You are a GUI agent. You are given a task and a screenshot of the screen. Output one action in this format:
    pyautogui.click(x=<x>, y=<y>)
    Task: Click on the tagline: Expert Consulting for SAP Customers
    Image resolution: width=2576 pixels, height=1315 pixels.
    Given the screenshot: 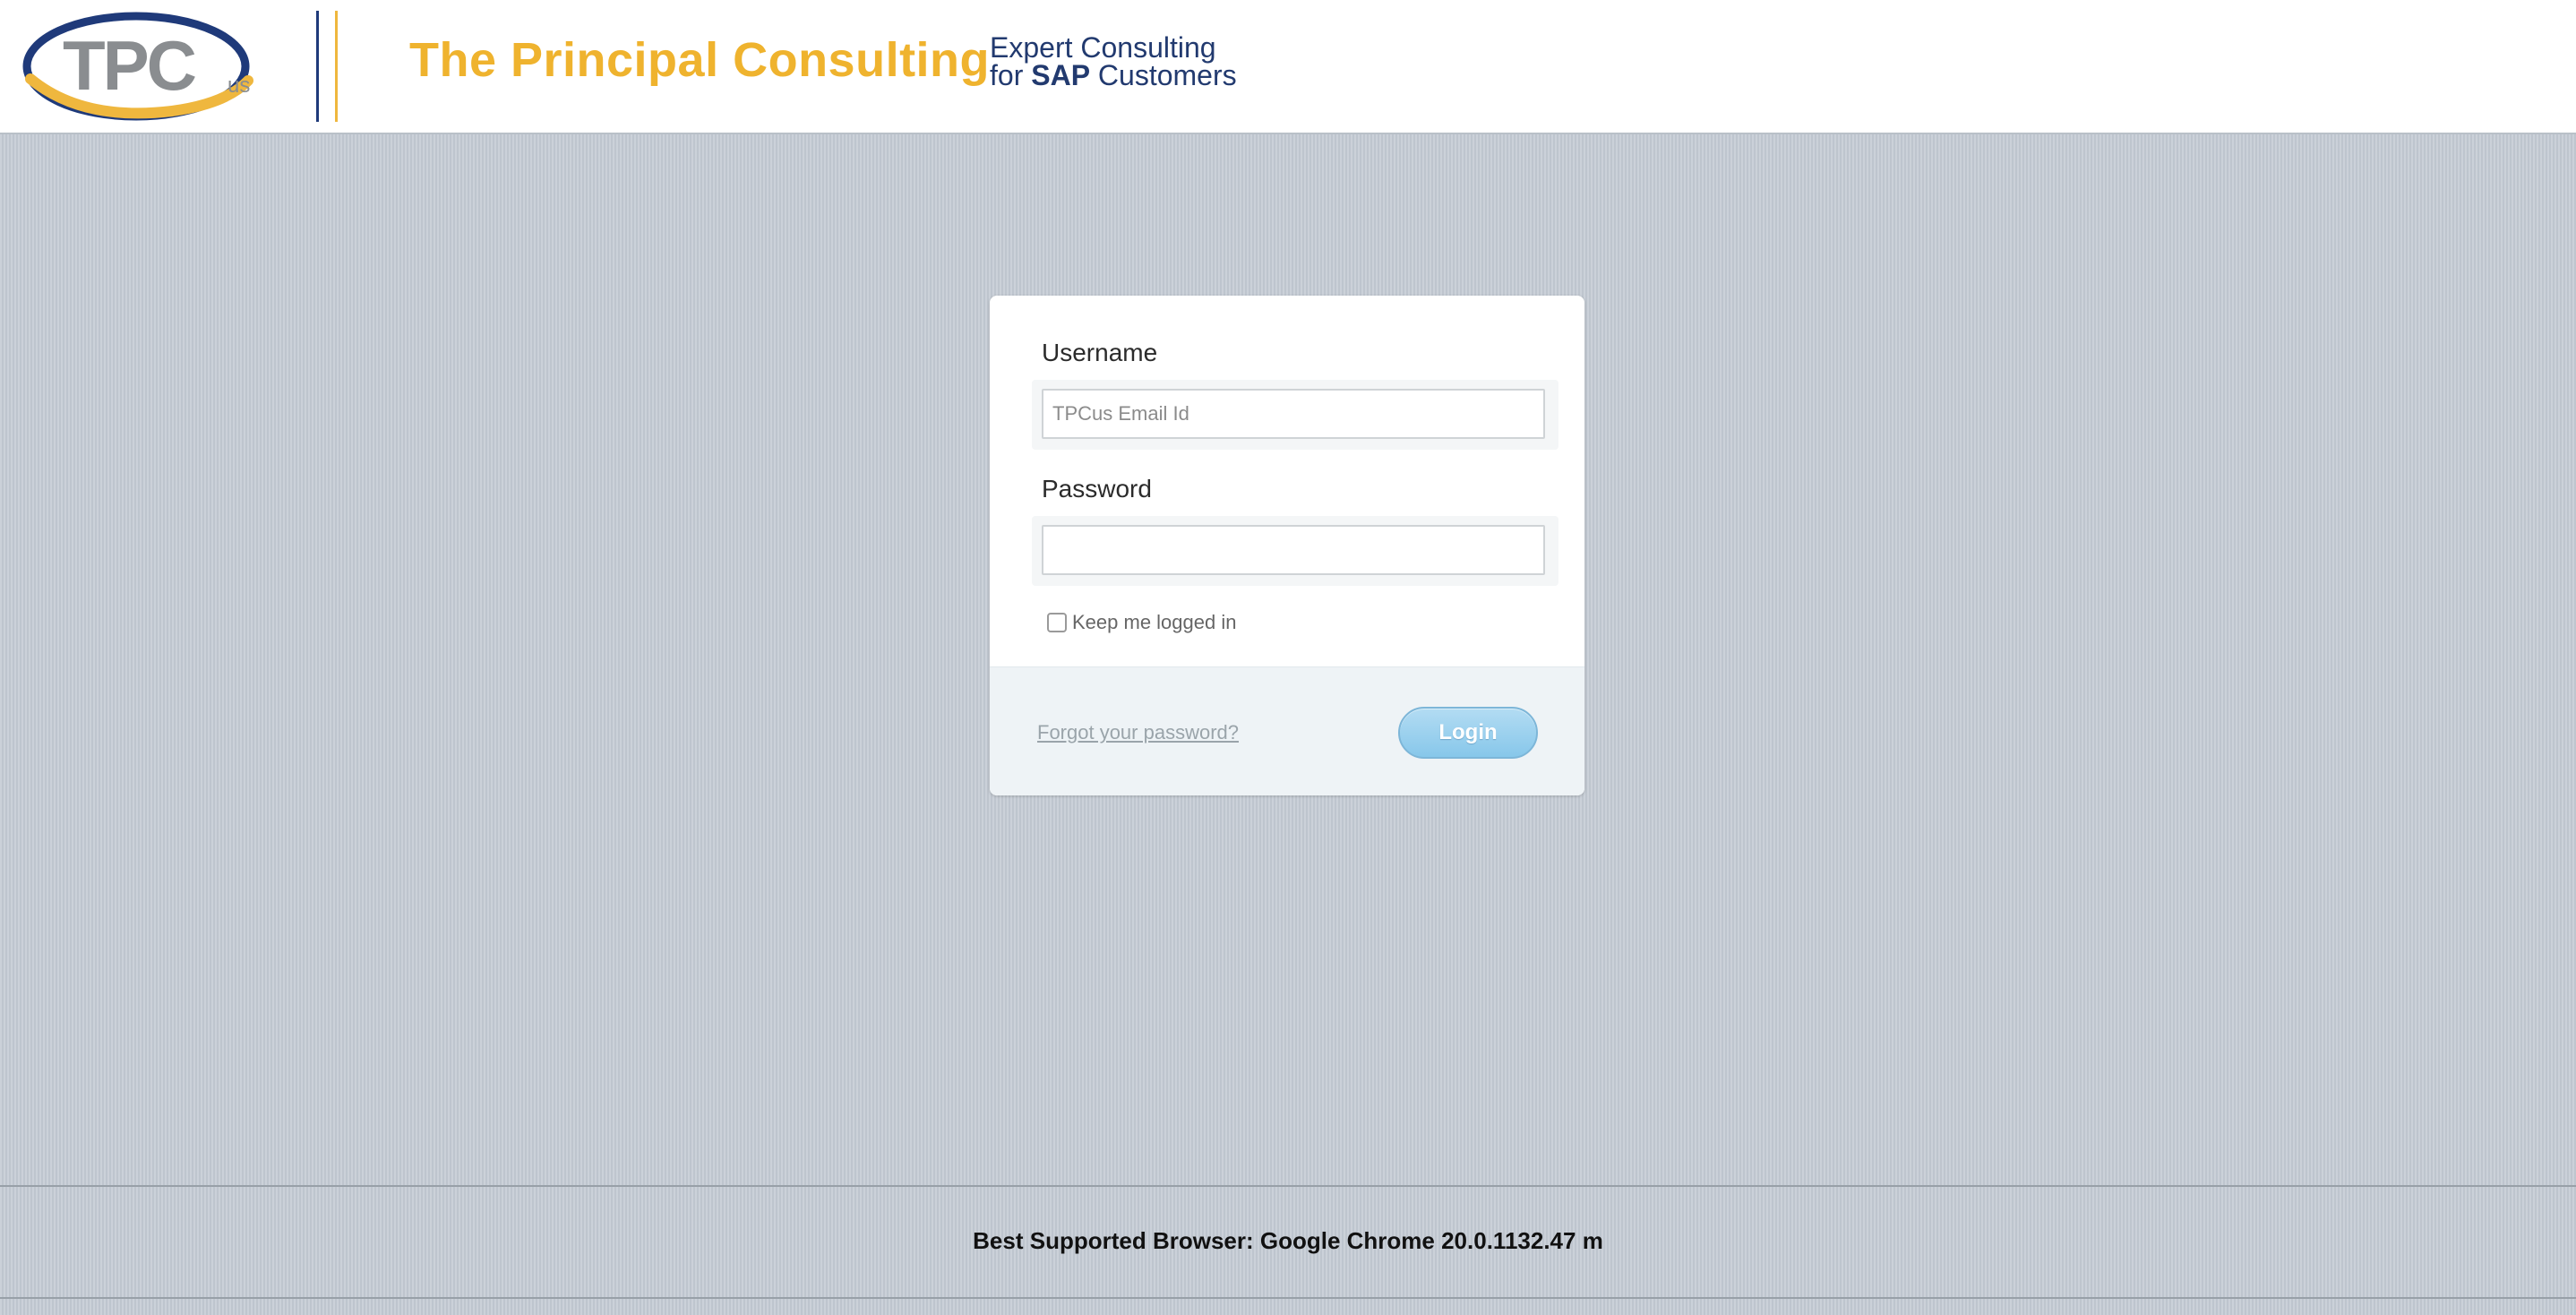 What is the action you would take?
    pyautogui.click(x=1113, y=61)
    